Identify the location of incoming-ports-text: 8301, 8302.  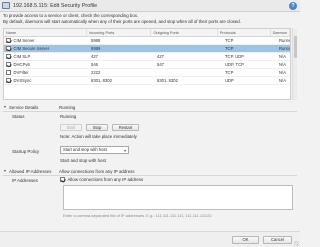
(101, 80).